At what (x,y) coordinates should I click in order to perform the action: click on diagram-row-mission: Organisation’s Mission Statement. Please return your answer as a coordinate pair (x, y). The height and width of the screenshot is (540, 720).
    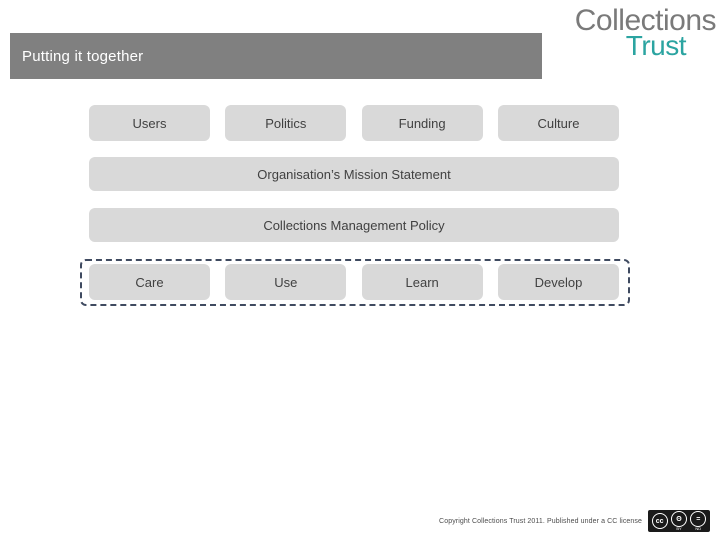
    Looking at the image, I should click on (354, 174).